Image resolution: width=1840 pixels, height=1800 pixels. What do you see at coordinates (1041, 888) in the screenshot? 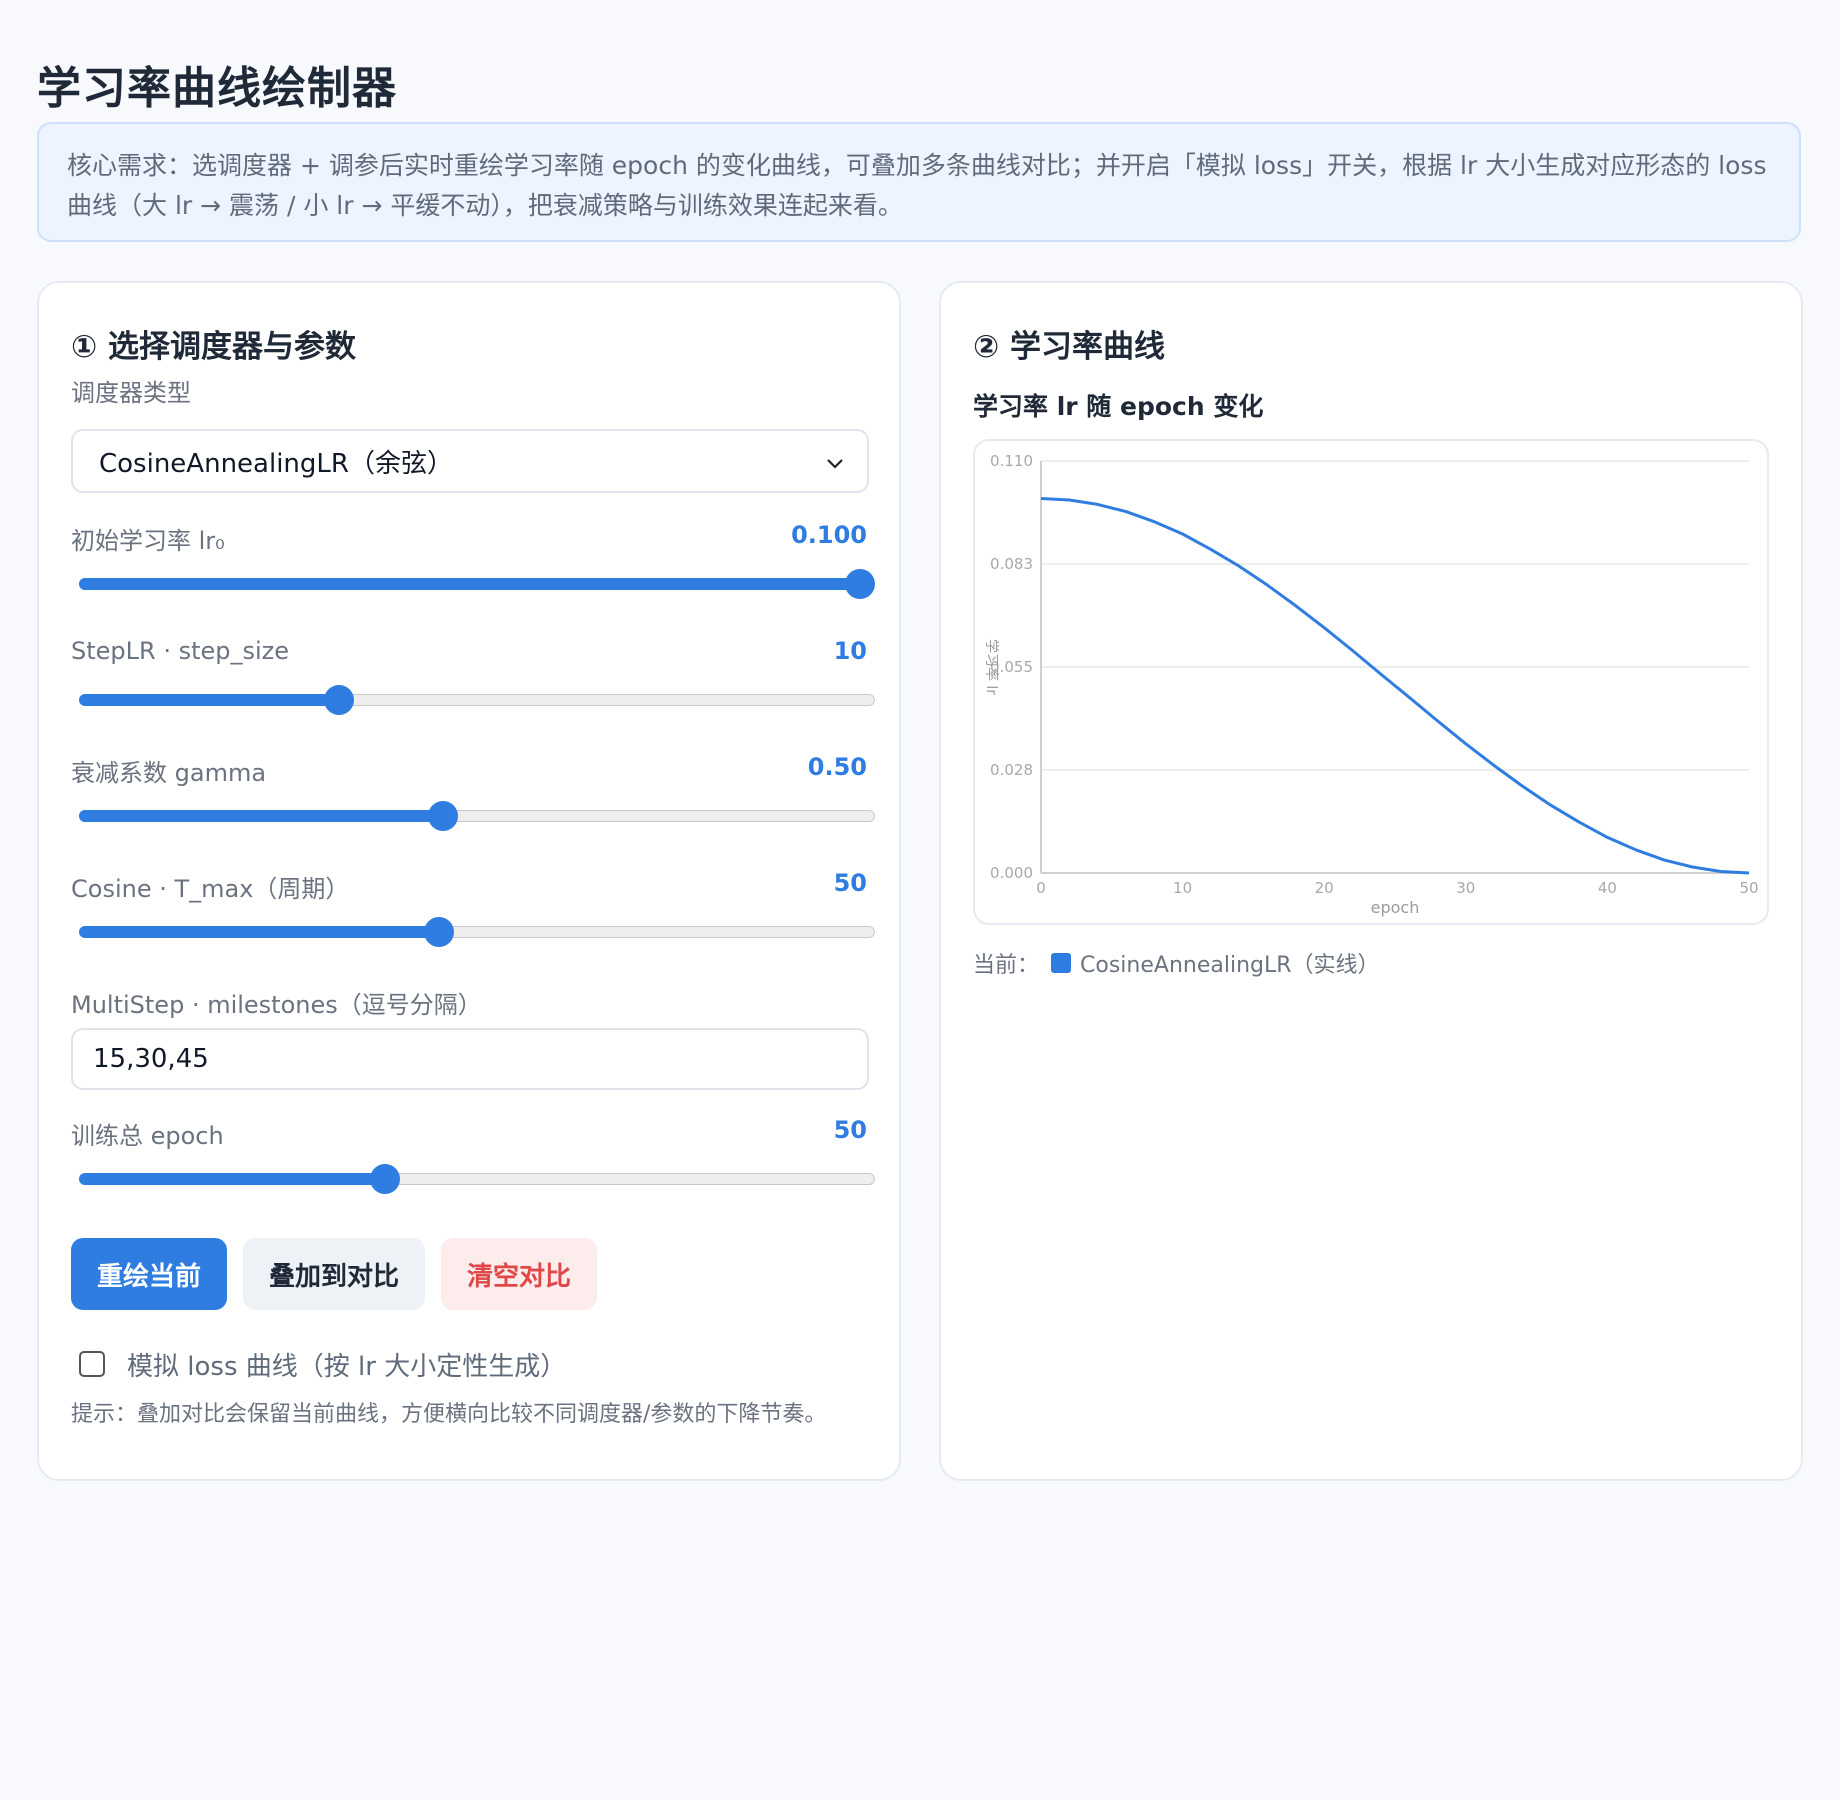
I see `x-tick-label: 0` at bounding box center [1041, 888].